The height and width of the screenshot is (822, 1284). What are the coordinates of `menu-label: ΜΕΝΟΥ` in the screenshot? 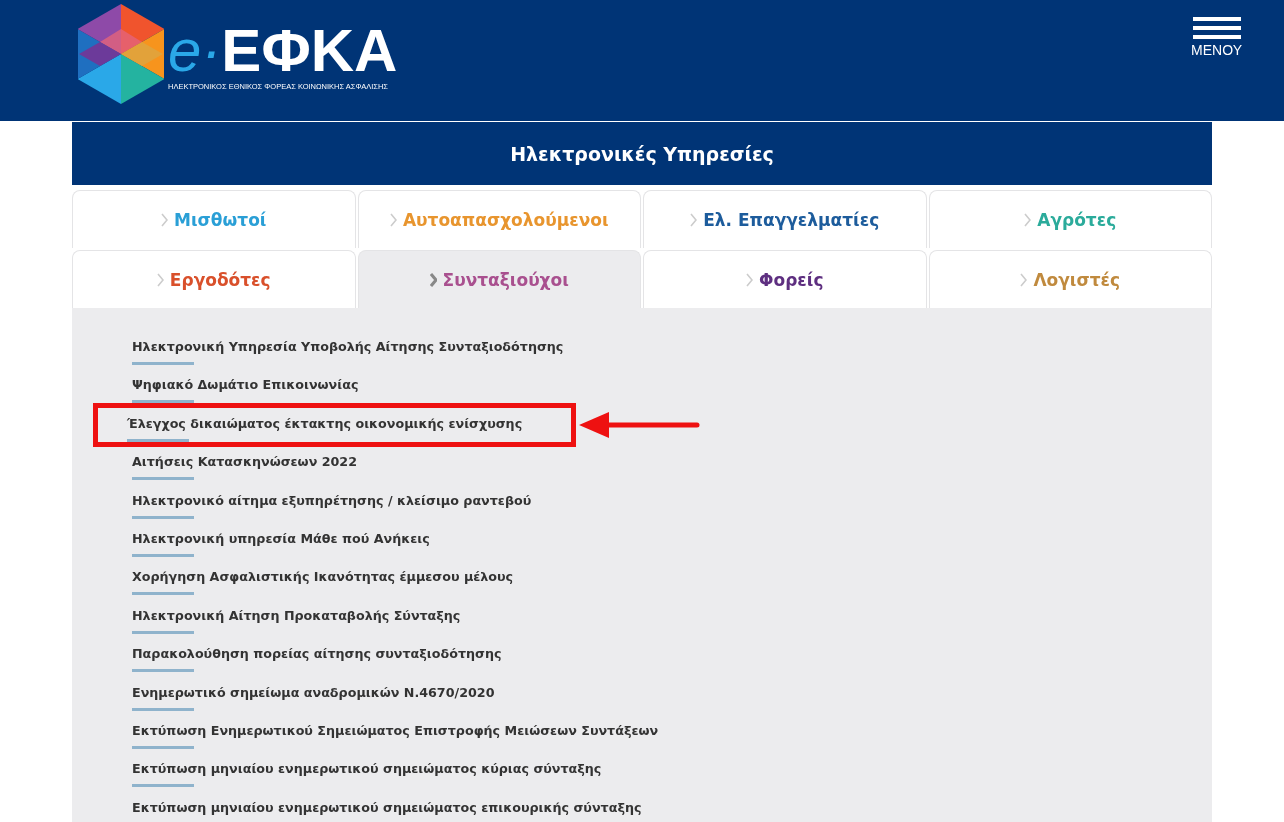 It's located at (1216, 50).